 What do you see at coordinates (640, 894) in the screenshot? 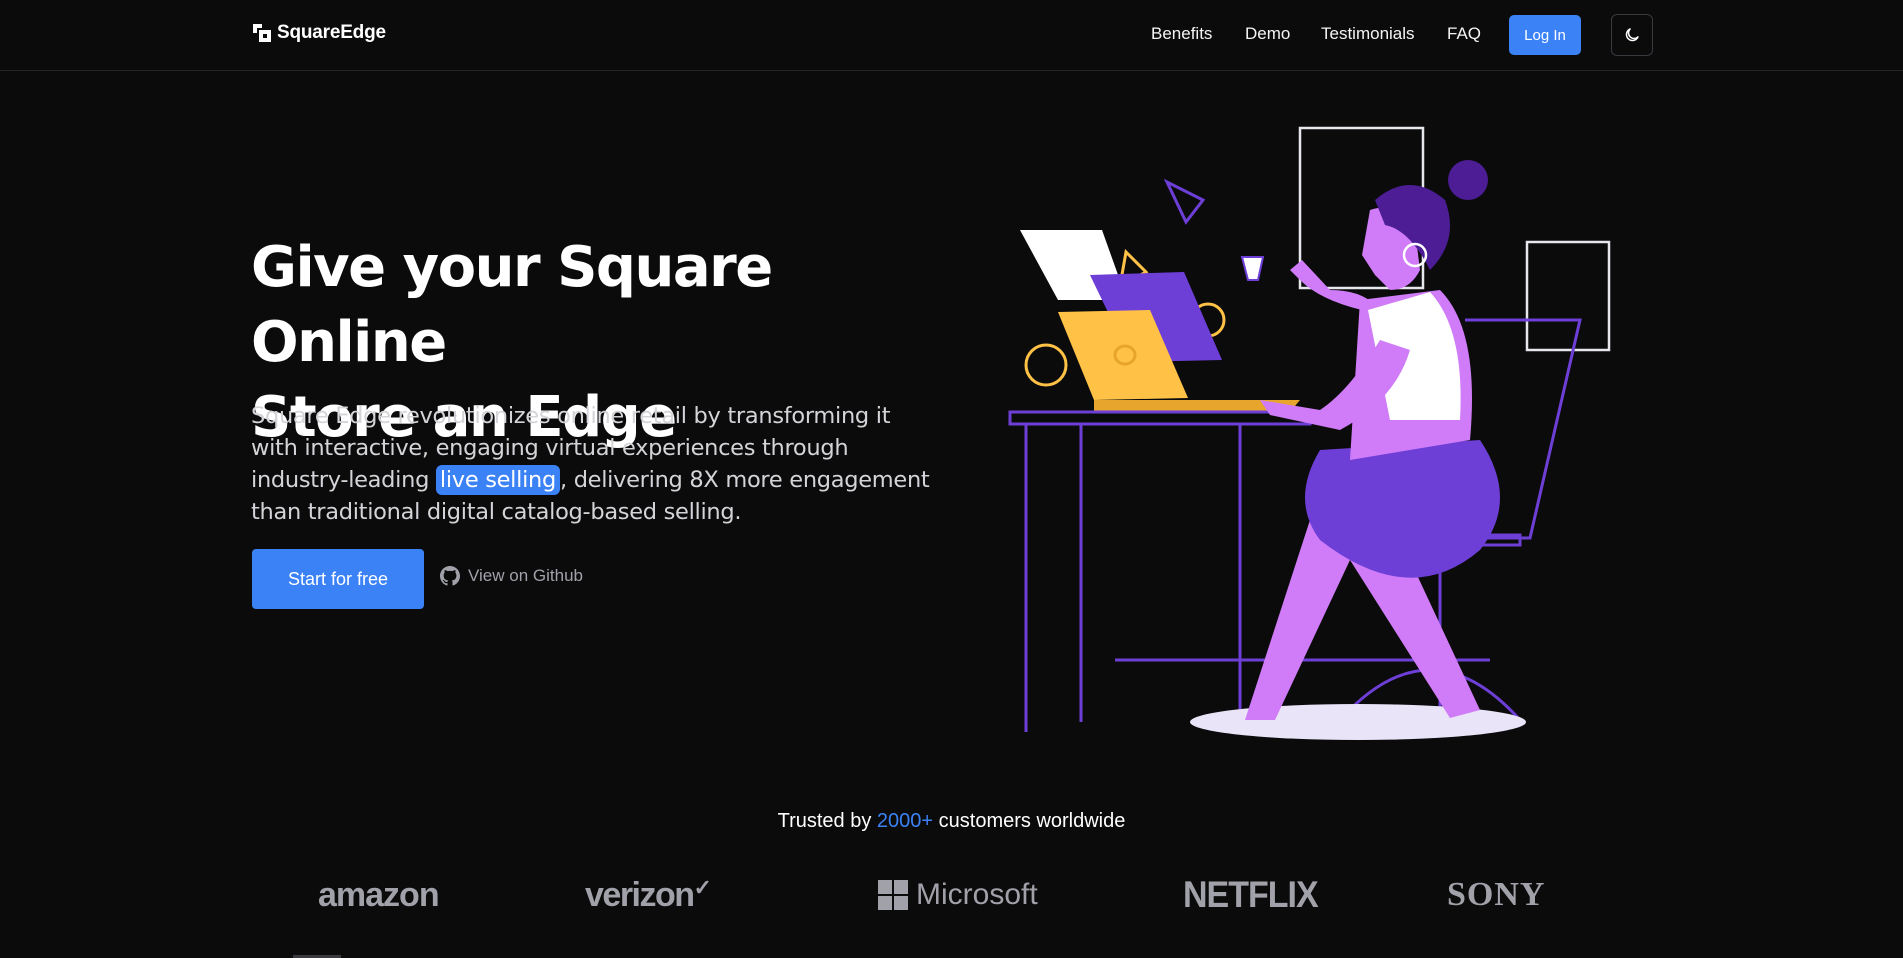
I see `verizon-logo-text: verizon` at bounding box center [640, 894].